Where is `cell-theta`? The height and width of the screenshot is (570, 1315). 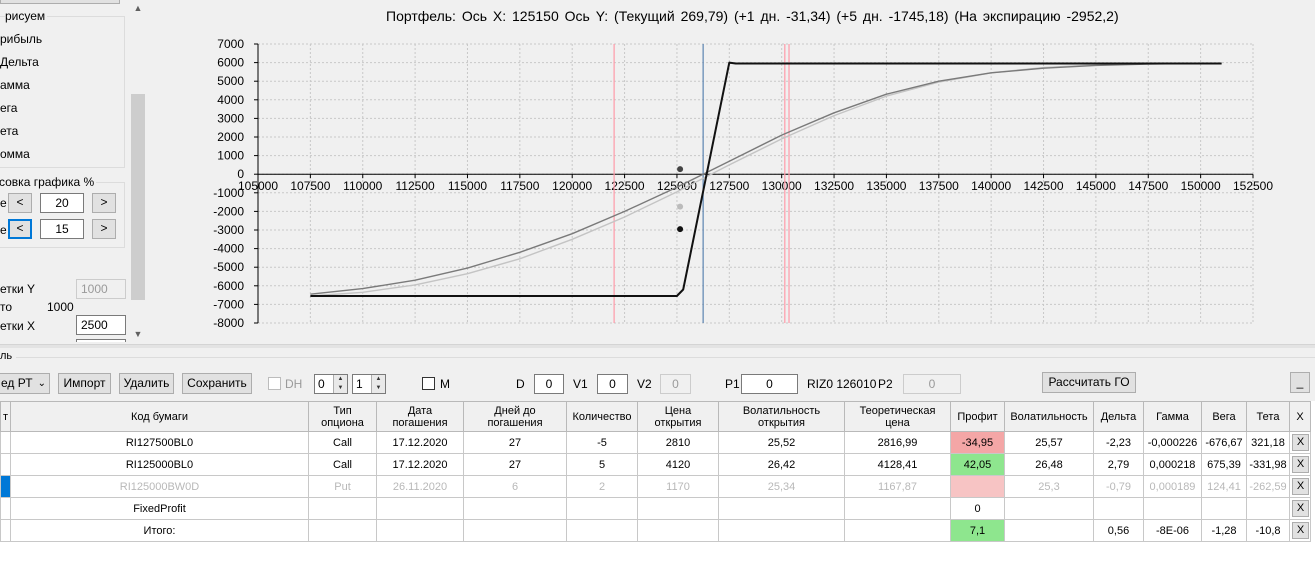
cell-theta is located at coordinates (1268, 508).